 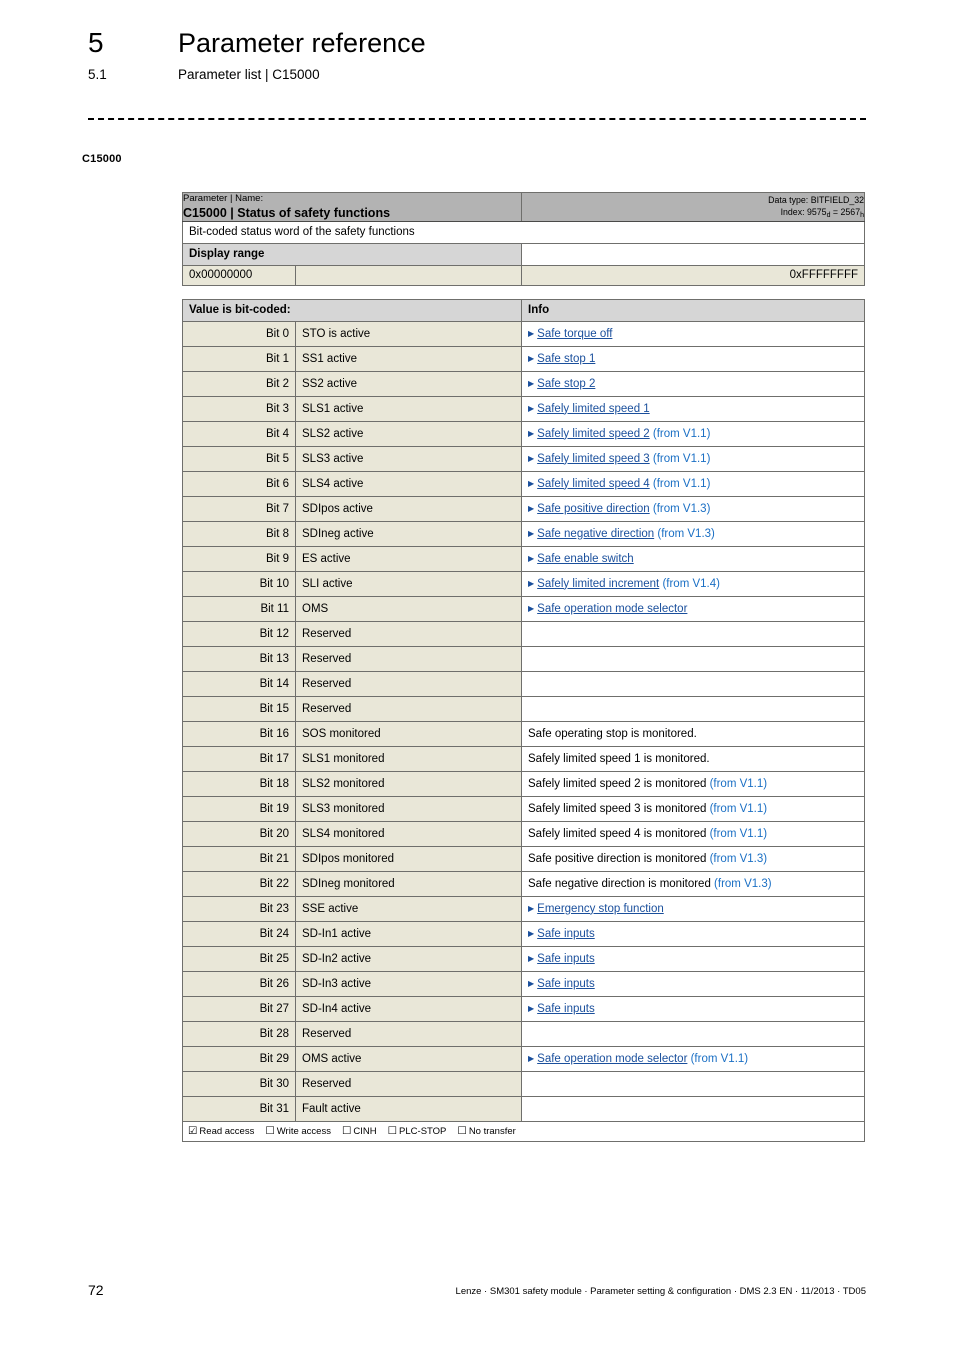 What do you see at coordinates (408, 809) in the screenshot?
I see `bit-name-cell: SLS3 monitored` at bounding box center [408, 809].